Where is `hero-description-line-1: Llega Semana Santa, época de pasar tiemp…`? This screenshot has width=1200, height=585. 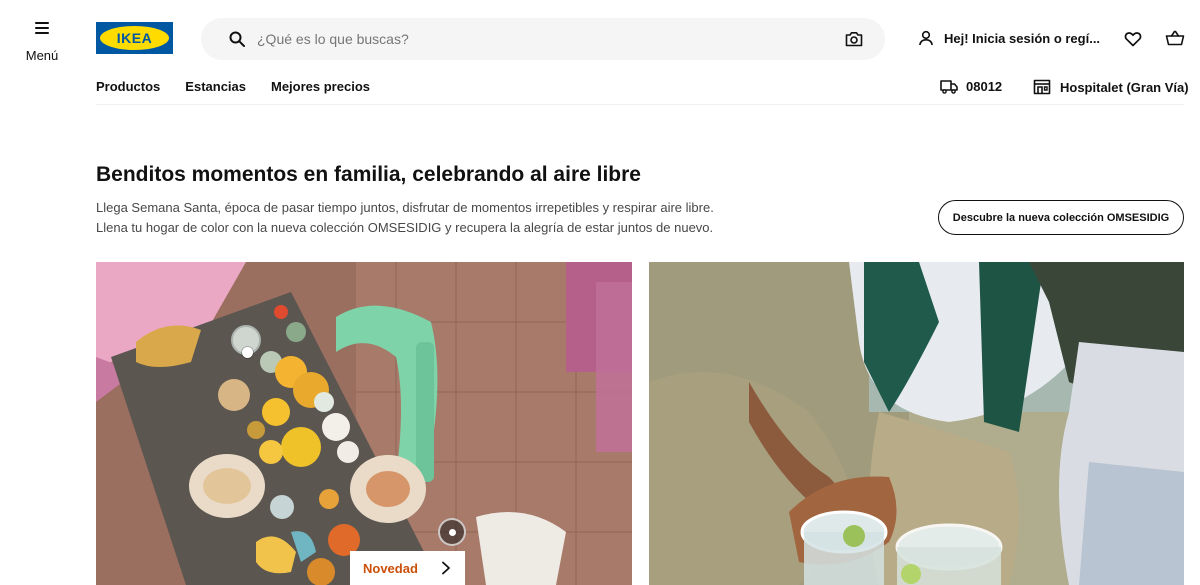
hero-description-line-1: Llega Semana Santa, época de pasar tiemp… is located at coordinates (405, 207).